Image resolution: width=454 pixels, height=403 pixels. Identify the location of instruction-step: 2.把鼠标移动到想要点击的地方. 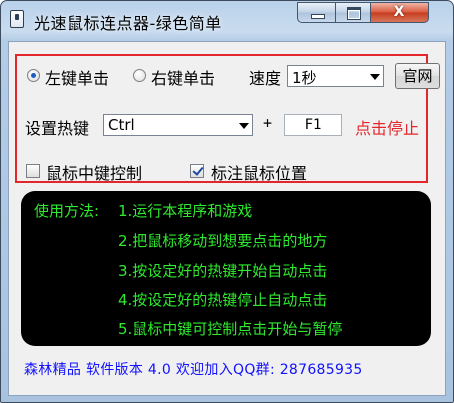
(223, 241).